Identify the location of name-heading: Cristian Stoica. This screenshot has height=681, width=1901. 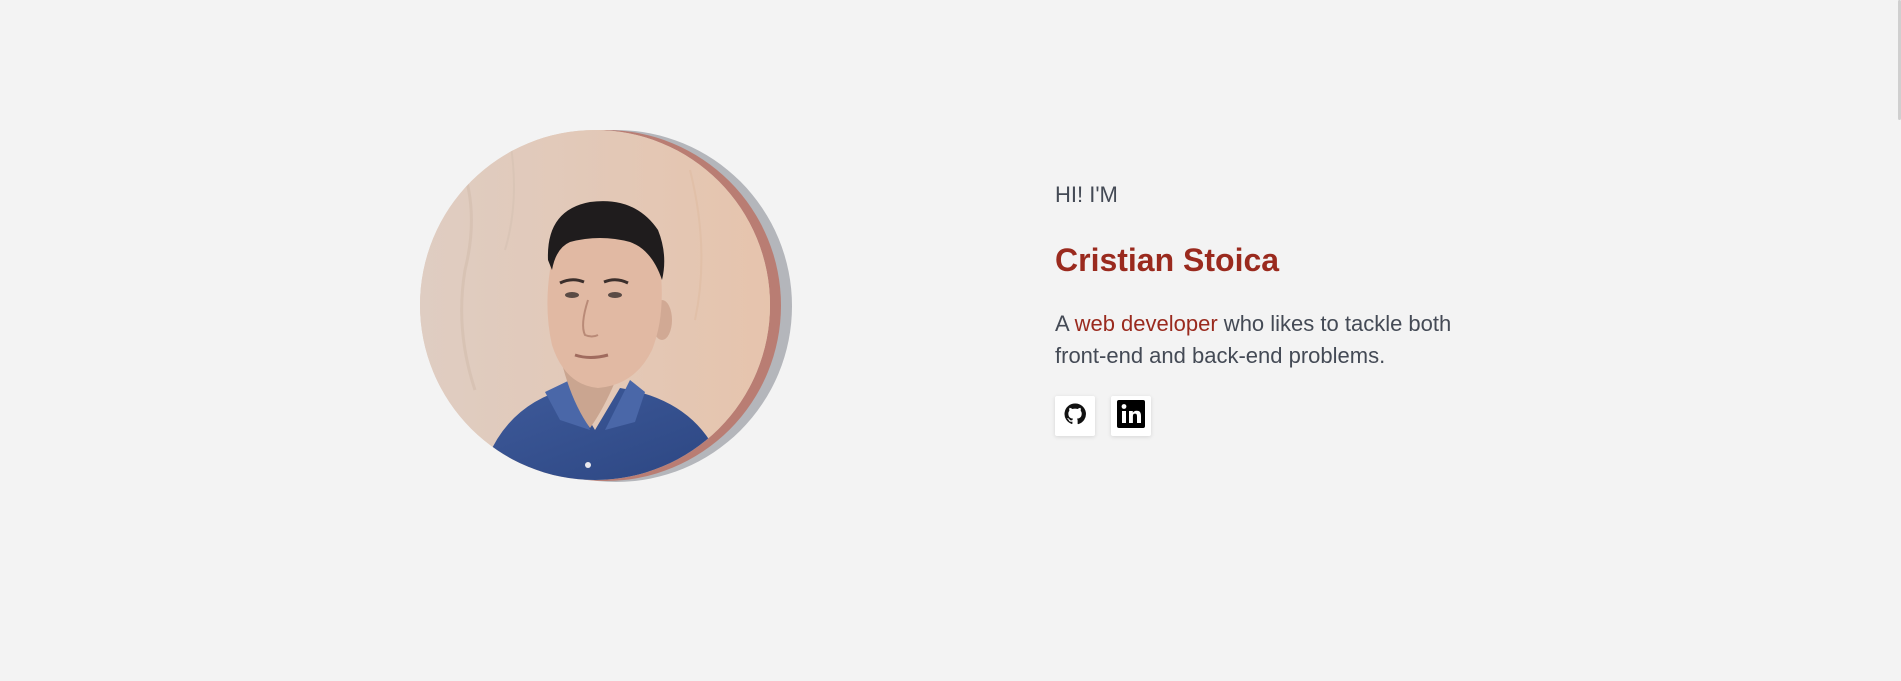
(1167, 260).